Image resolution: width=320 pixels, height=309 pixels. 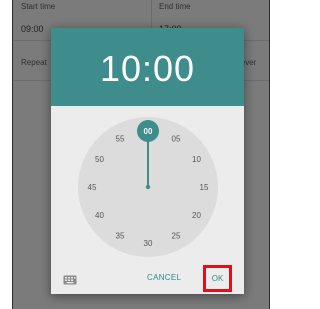 What do you see at coordinates (92, 187) in the screenshot?
I see `clock-number-45: 45` at bounding box center [92, 187].